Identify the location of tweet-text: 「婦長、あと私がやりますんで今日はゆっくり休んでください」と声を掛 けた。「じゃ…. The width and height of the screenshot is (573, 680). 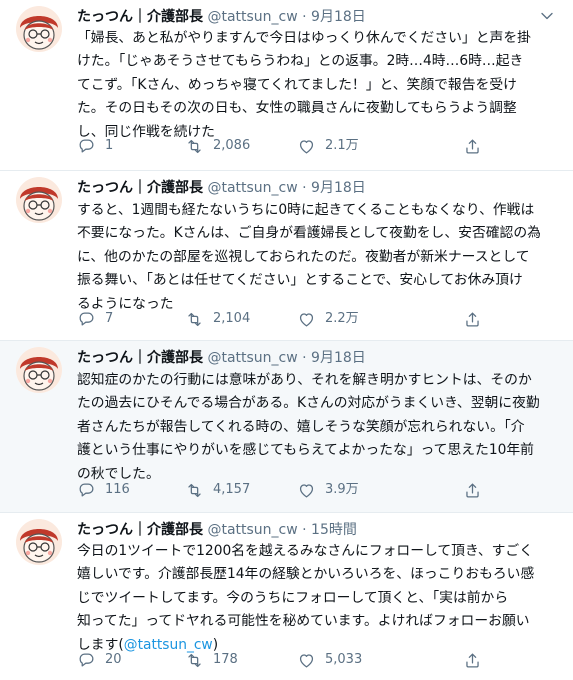
(314, 85).